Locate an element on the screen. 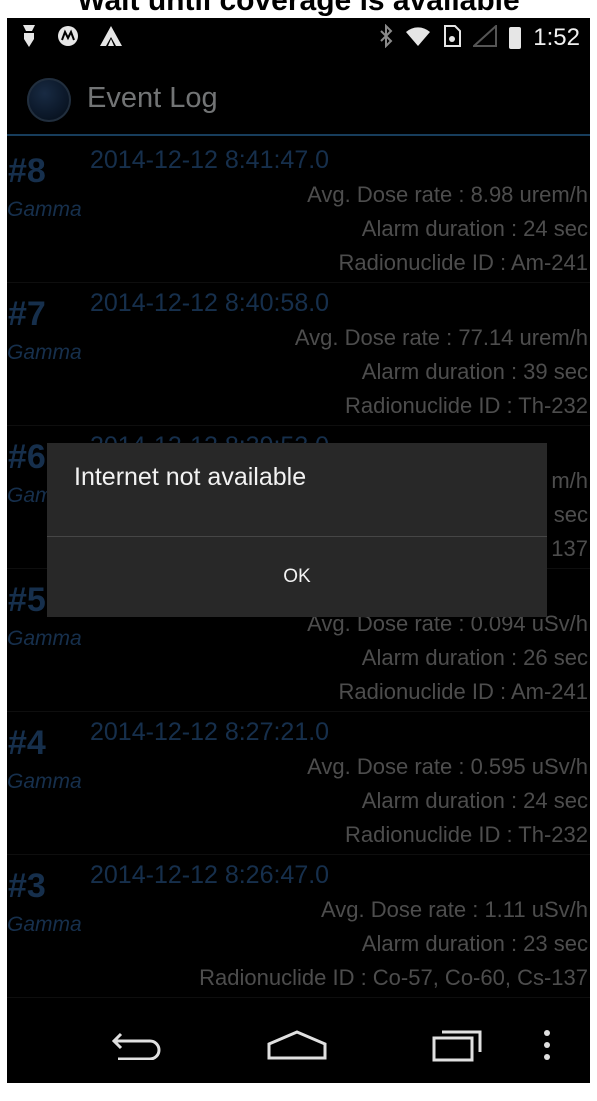 The image size is (597, 1101). overflow-menu-button is located at coordinates (547, 1047).